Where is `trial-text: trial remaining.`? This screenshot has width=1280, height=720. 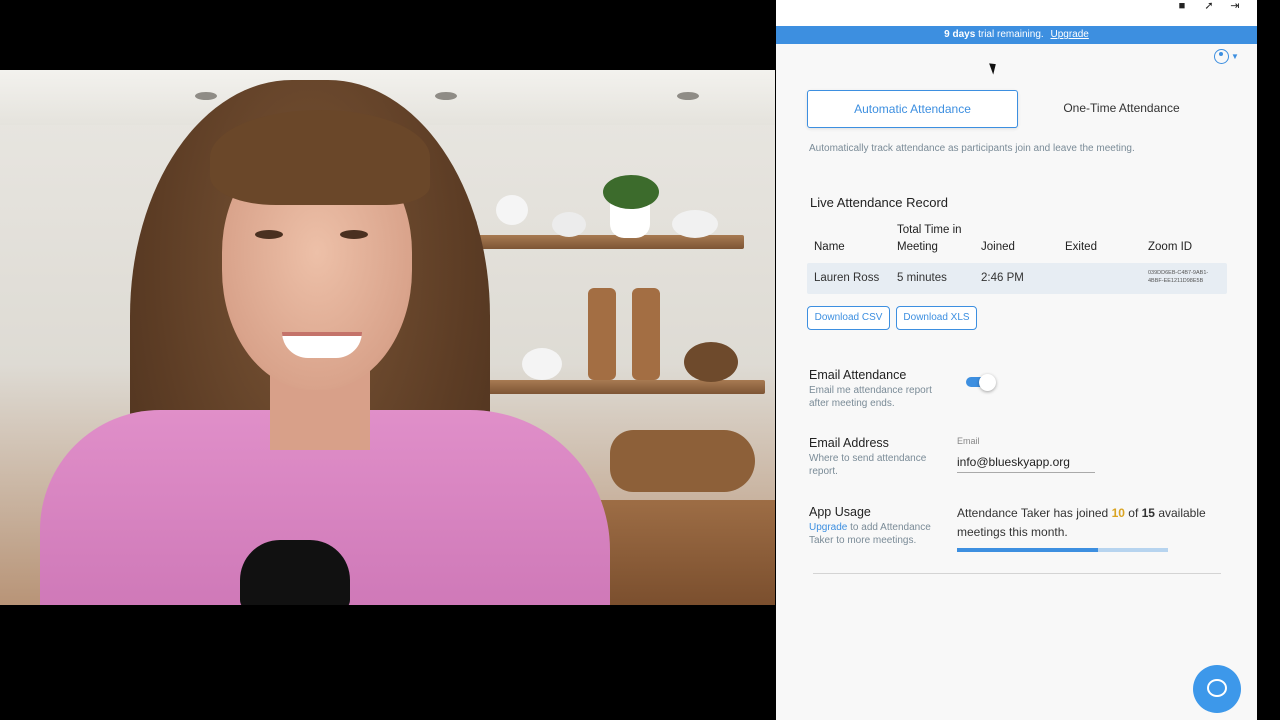
trial-text: trial remaining. is located at coordinates (1011, 34).